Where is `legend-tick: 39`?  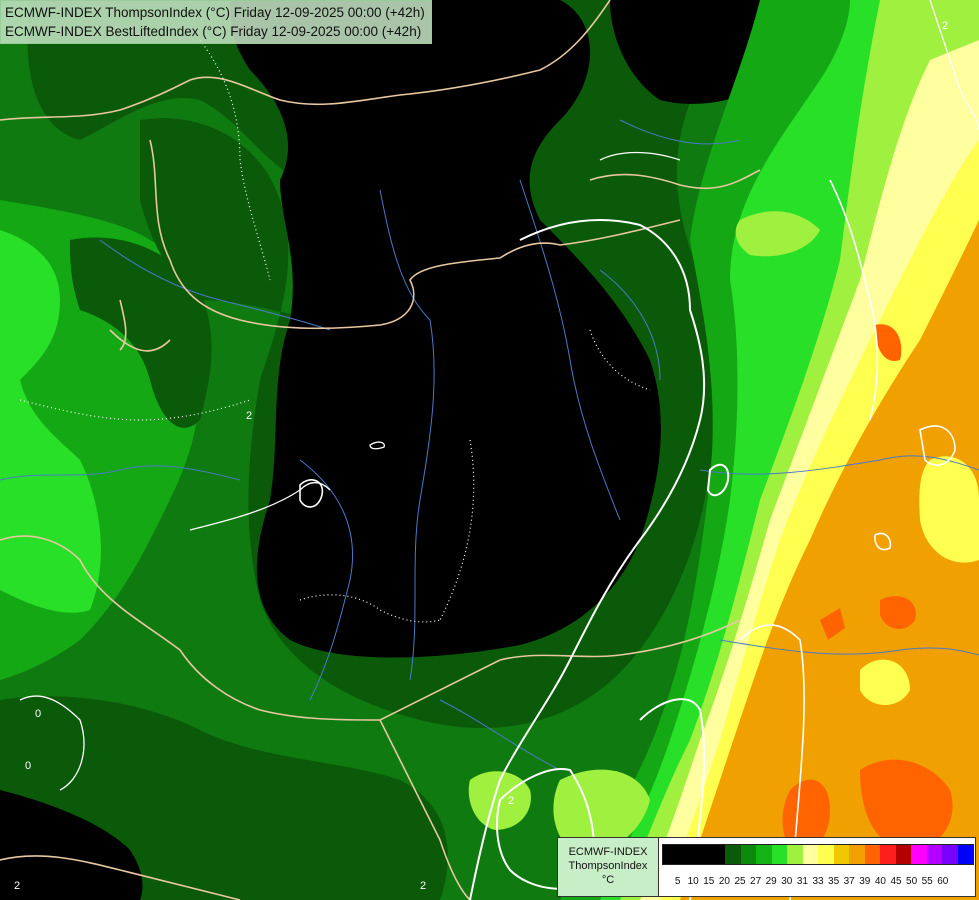 legend-tick: 39 is located at coordinates (865, 881).